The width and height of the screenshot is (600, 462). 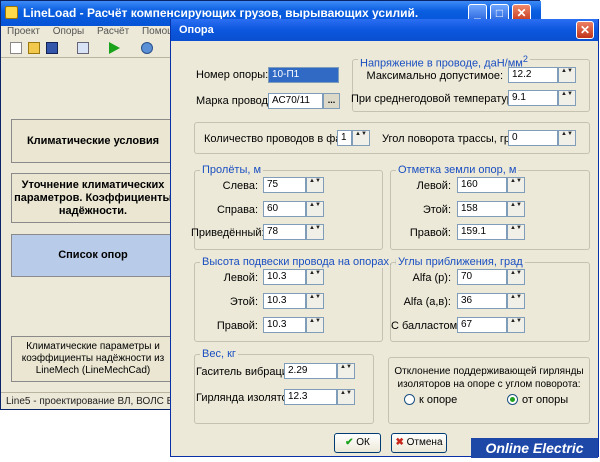 I want to click on cancel-label: Отмена, so click(x=424, y=442).